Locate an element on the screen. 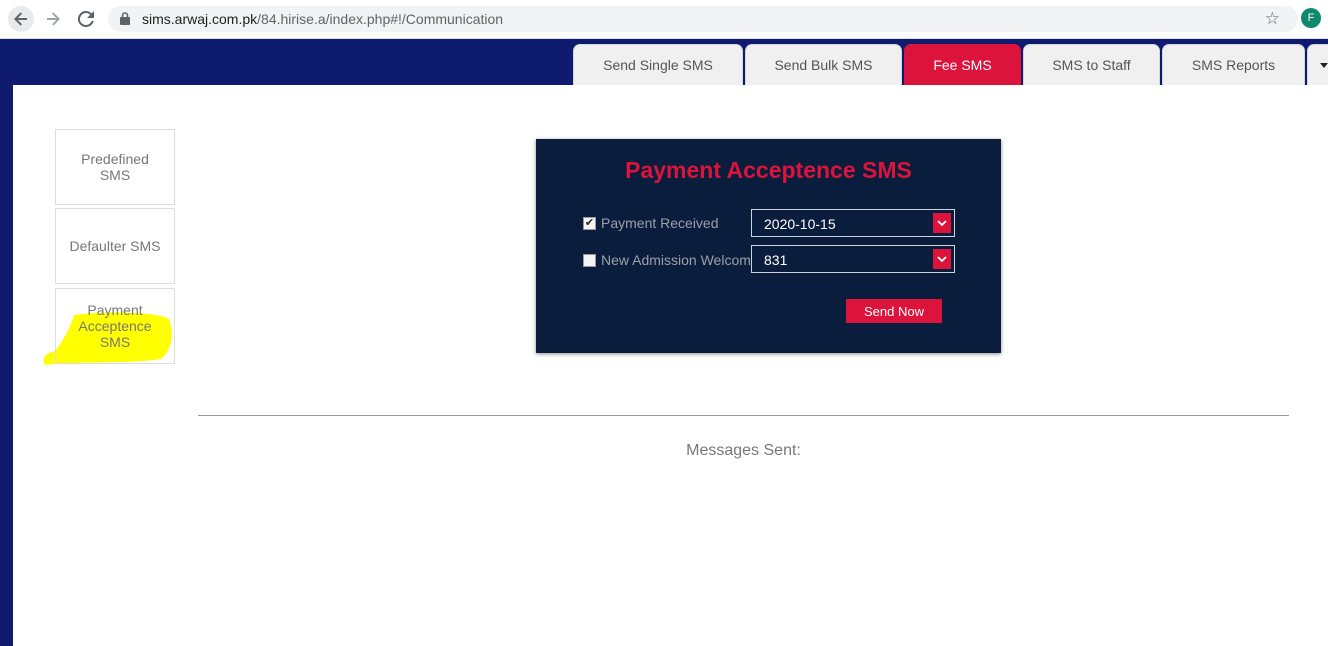 The width and height of the screenshot is (1328, 646). back-button is located at coordinates (21, 19).